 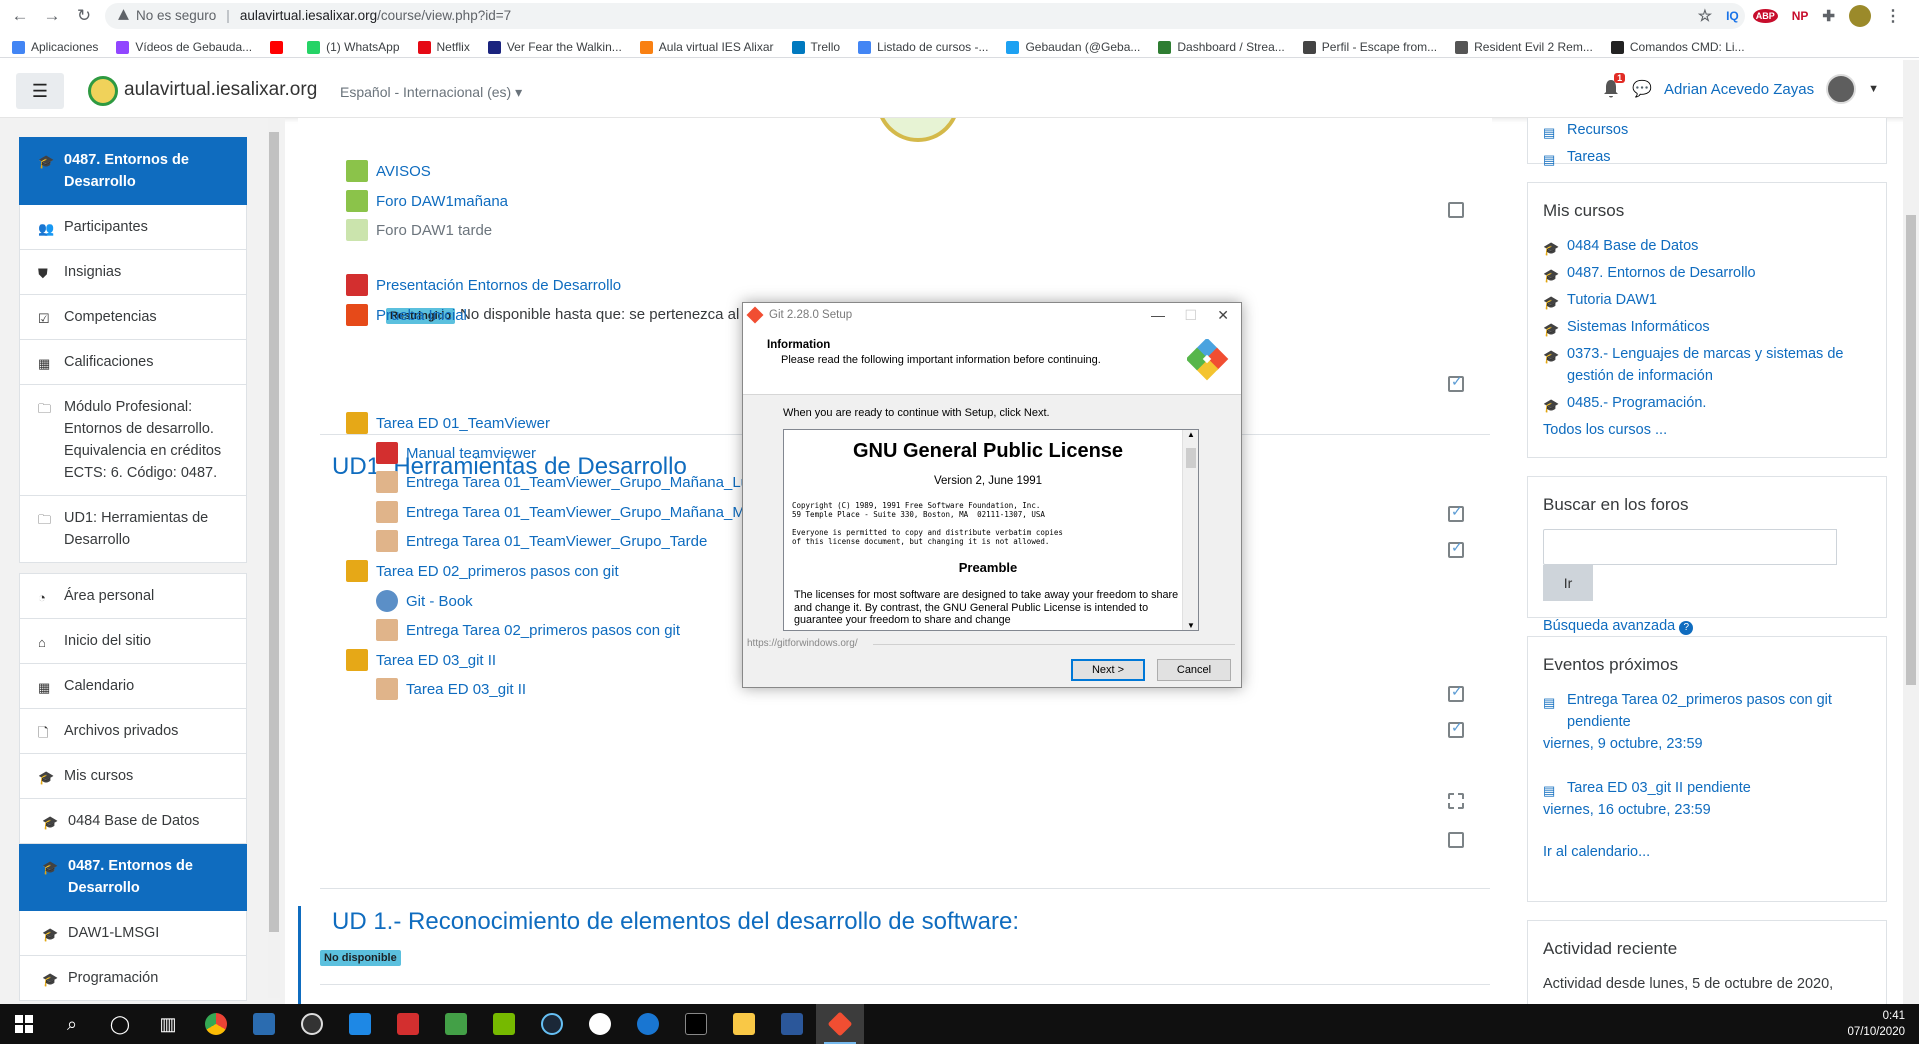 What do you see at coordinates (1860, 16) in the screenshot?
I see `profile-avatar` at bounding box center [1860, 16].